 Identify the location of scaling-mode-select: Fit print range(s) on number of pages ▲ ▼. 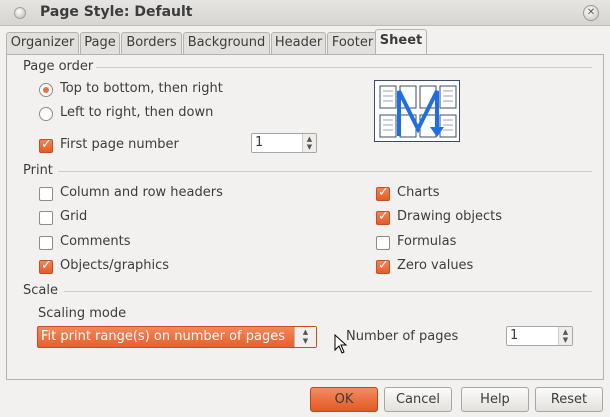
(177, 337).